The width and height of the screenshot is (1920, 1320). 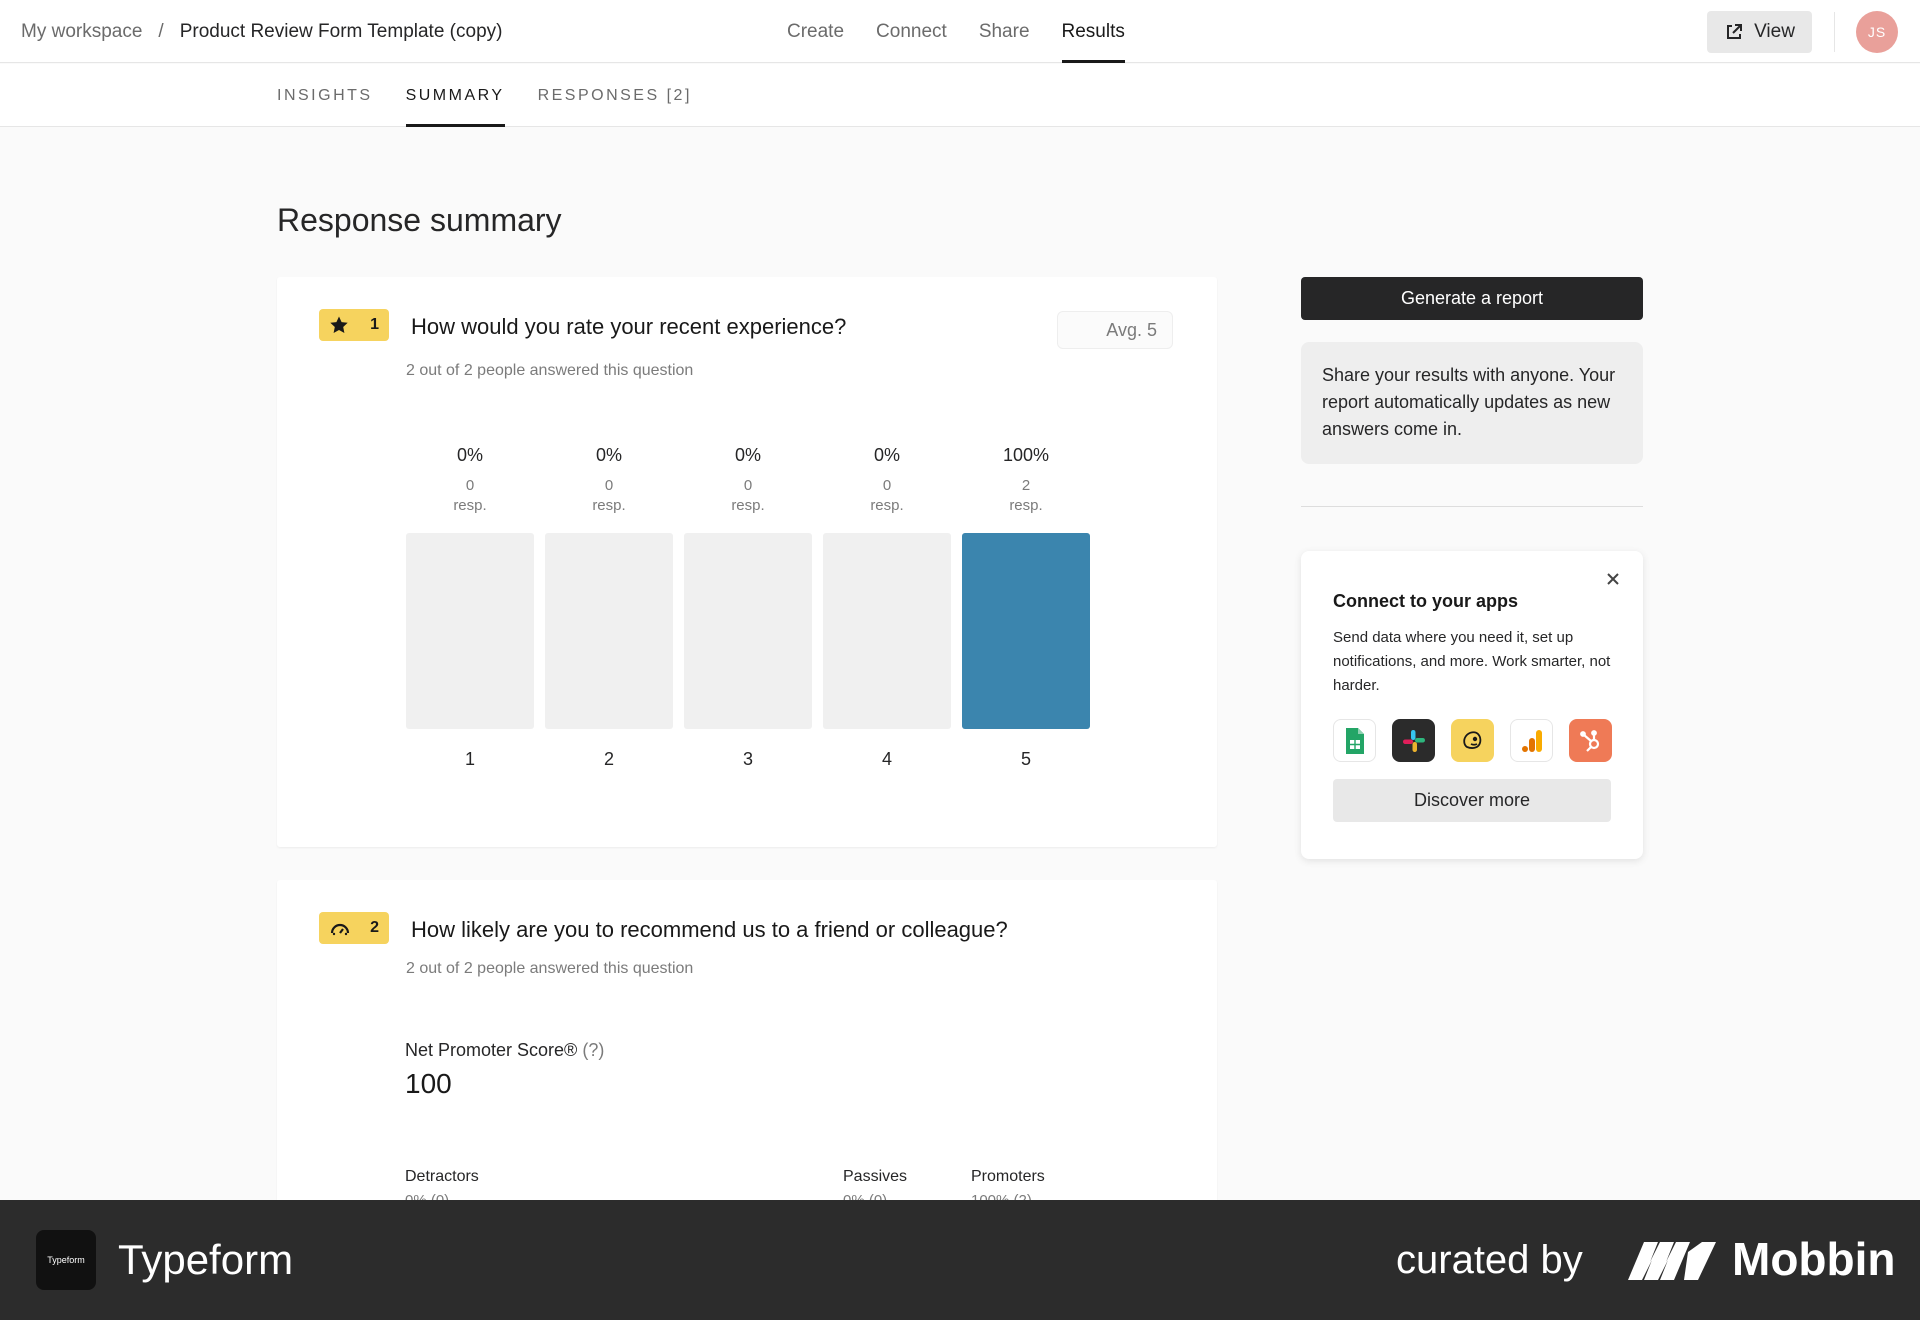 What do you see at coordinates (1834, 32) in the screenshot?
I see `header-divider` at bounding box center [1834, 32].